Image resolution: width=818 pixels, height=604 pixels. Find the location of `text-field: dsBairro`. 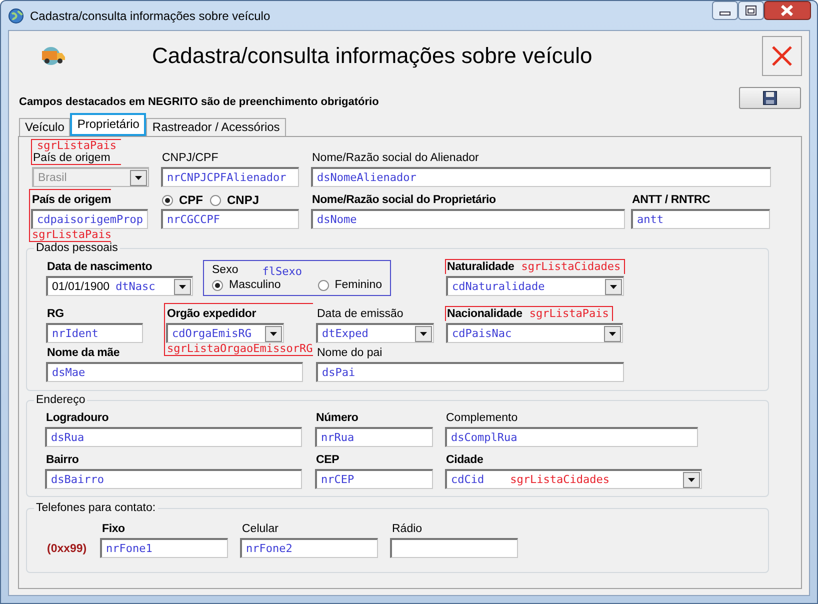

text-field: dsBairro is located at coordinates (173, 479).